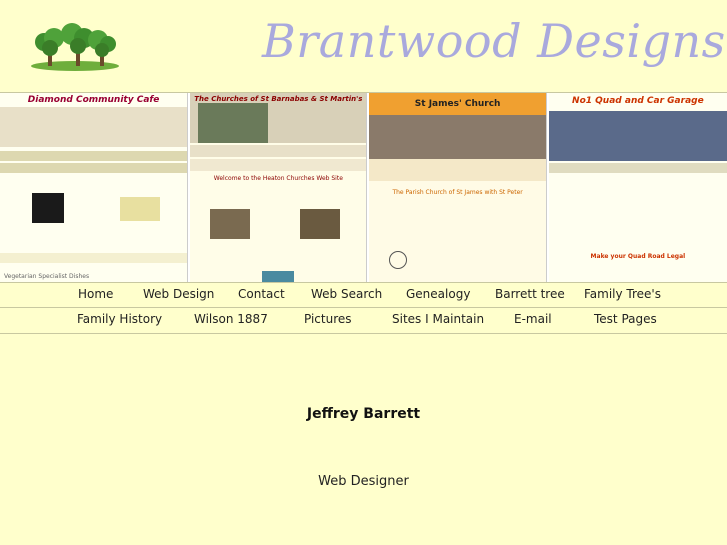  What do you see at coordinates (638, 256) in the screenshot?
I see `thumbnail-footer: Make your Quad Road Legal` at bounding box center [638, 256].